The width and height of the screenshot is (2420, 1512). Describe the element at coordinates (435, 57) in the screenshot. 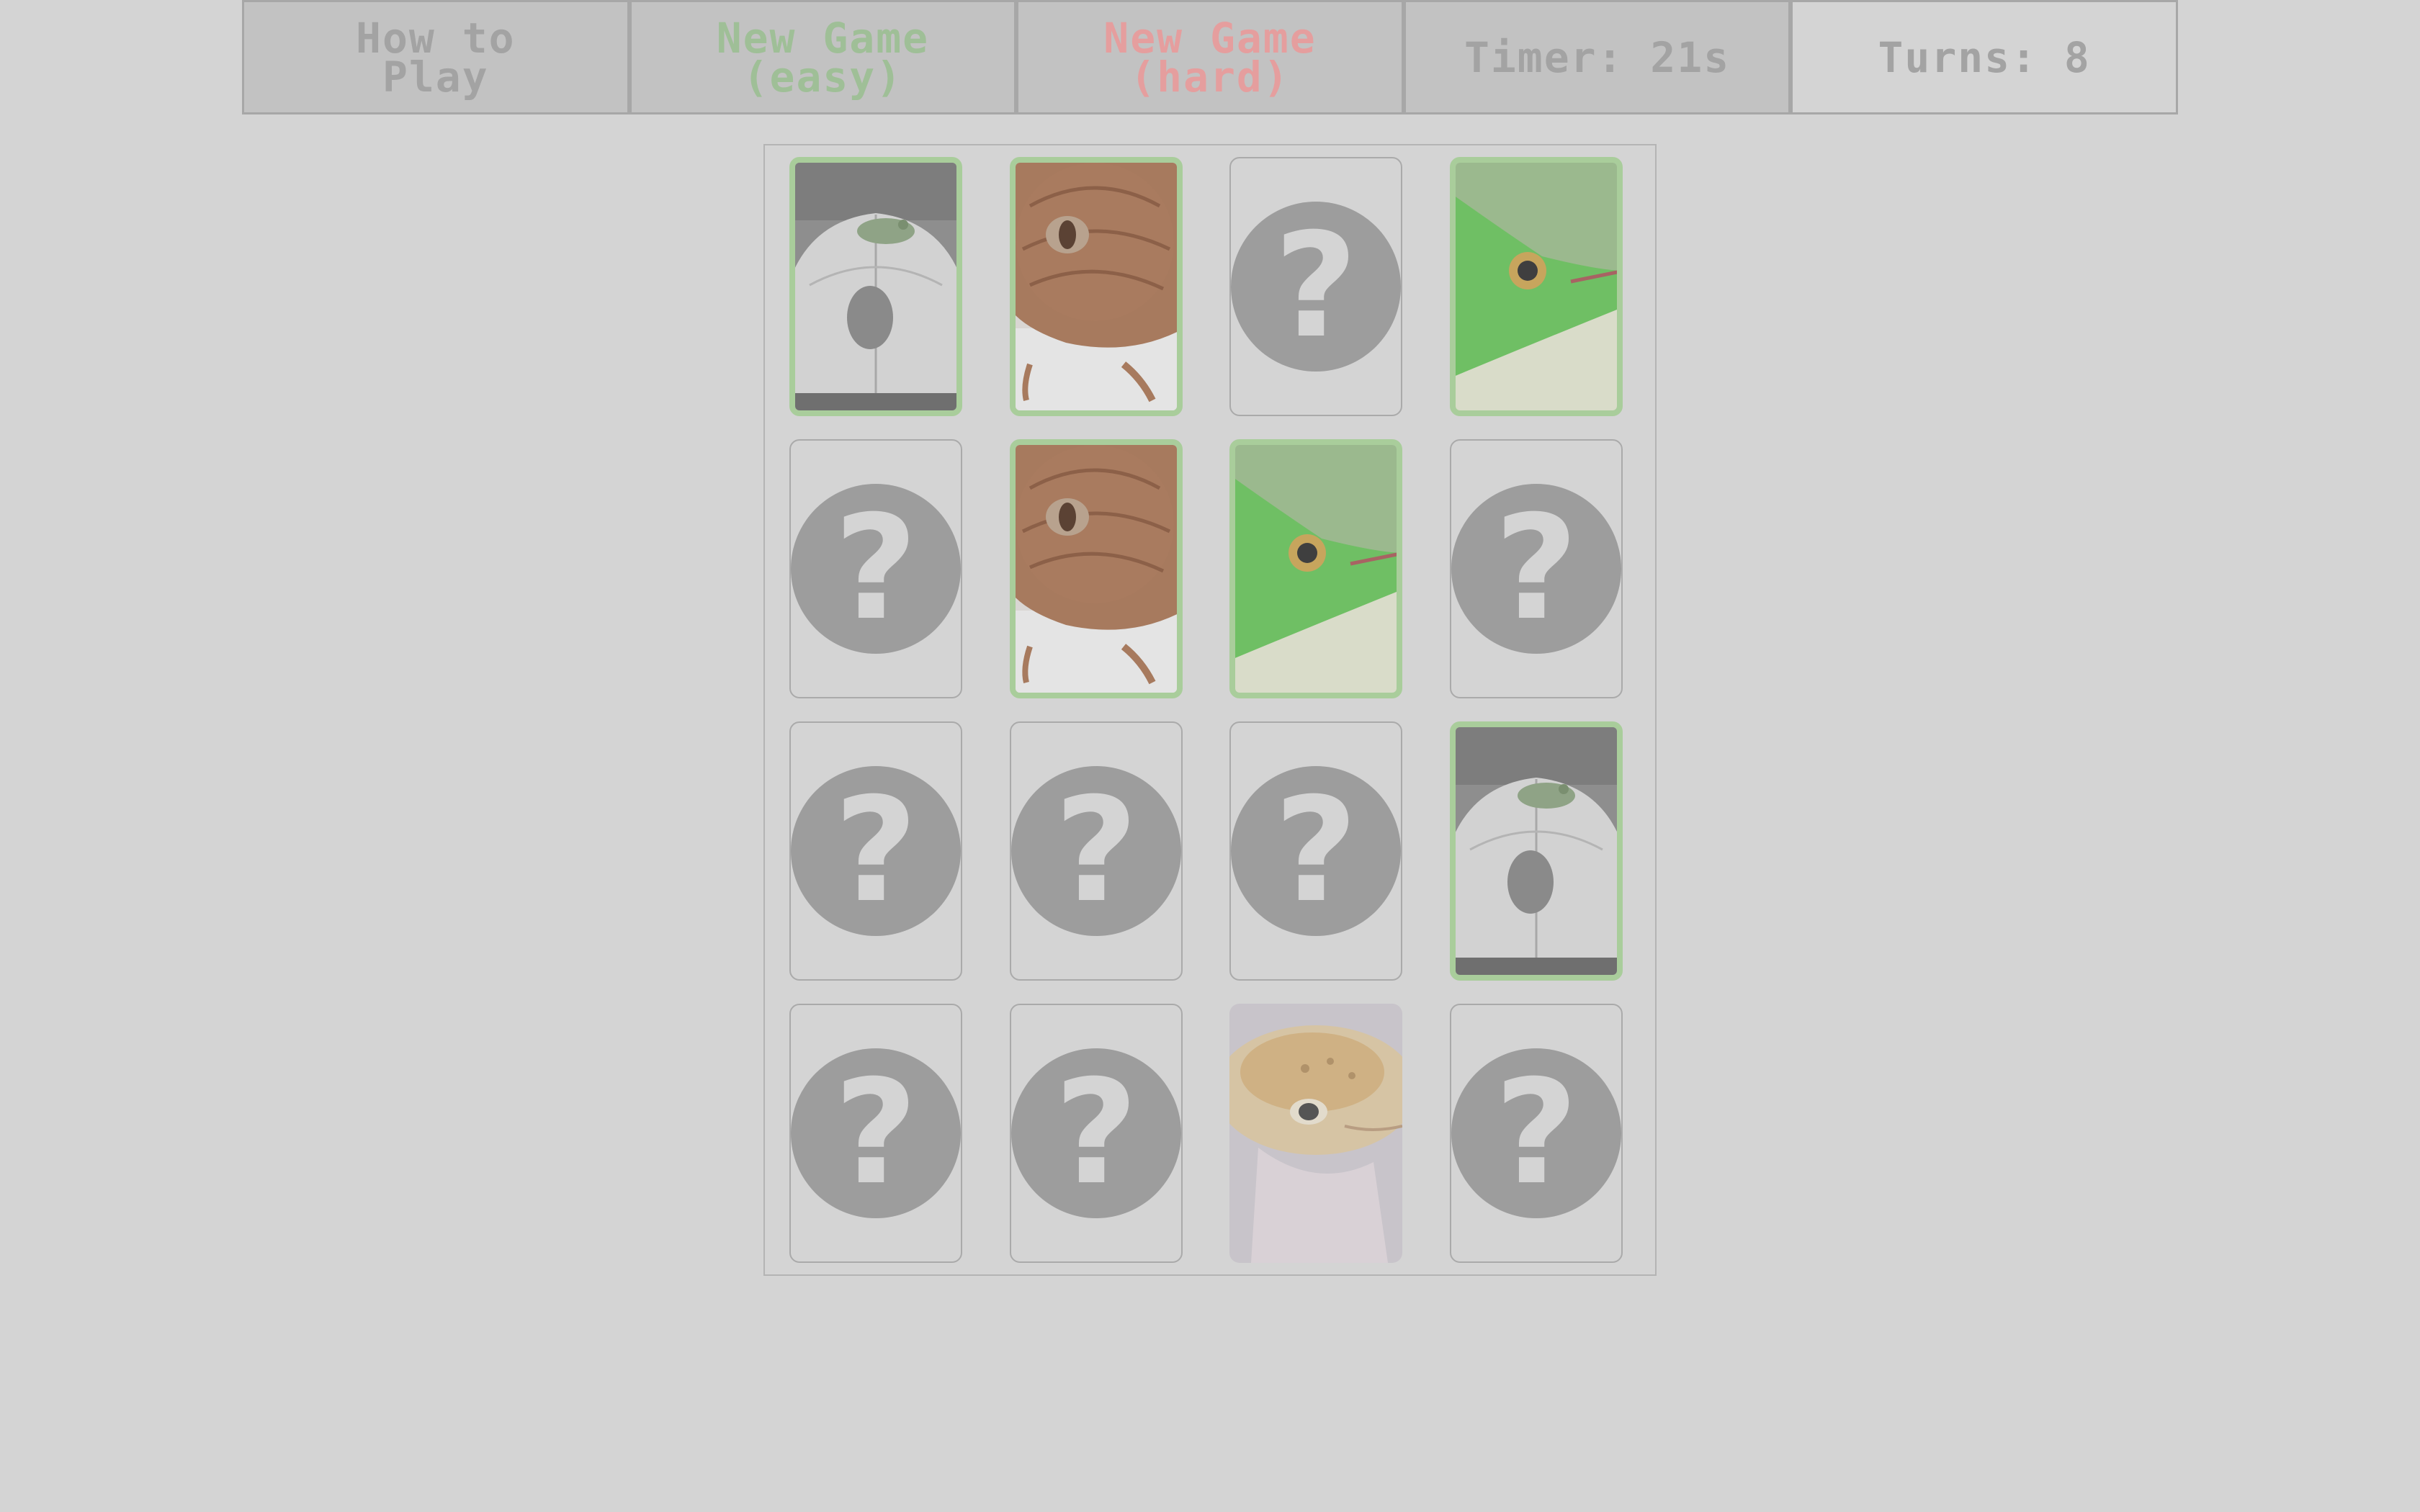

I see `how-to-play-button: How to Play` at that location.